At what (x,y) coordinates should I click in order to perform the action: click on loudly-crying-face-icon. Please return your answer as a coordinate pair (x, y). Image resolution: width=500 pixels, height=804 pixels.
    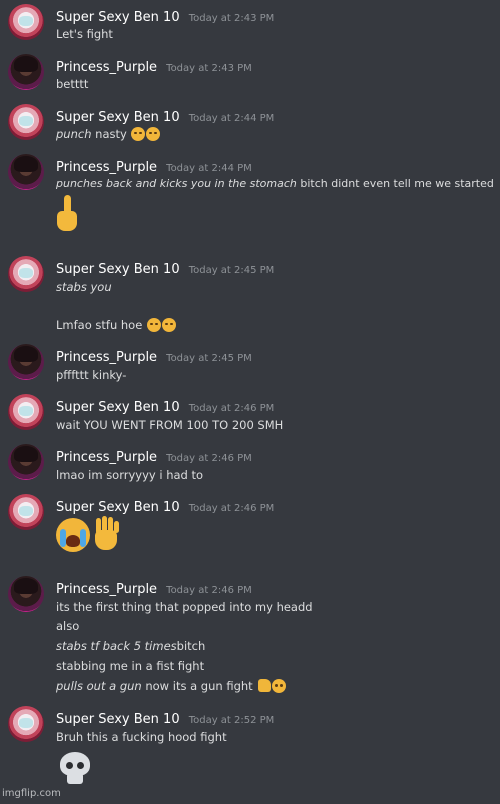
    Looking at the image, I should click on (73, 535).